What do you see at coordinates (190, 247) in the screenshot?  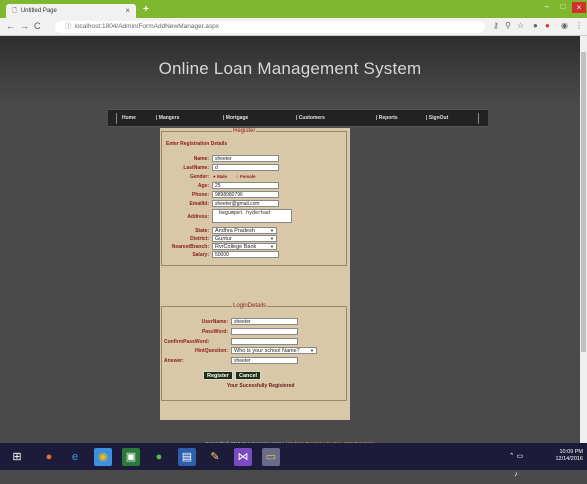 I see `branch-label: NearestBranch:` at bounding box center [190, 247].